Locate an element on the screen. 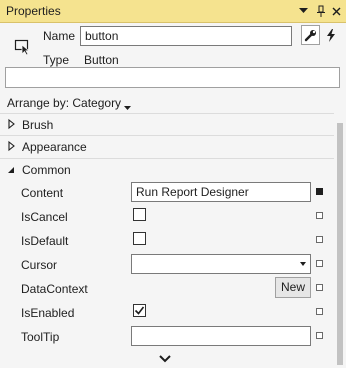  content-field: Run Report Designer is located at coordinates (221, 192).